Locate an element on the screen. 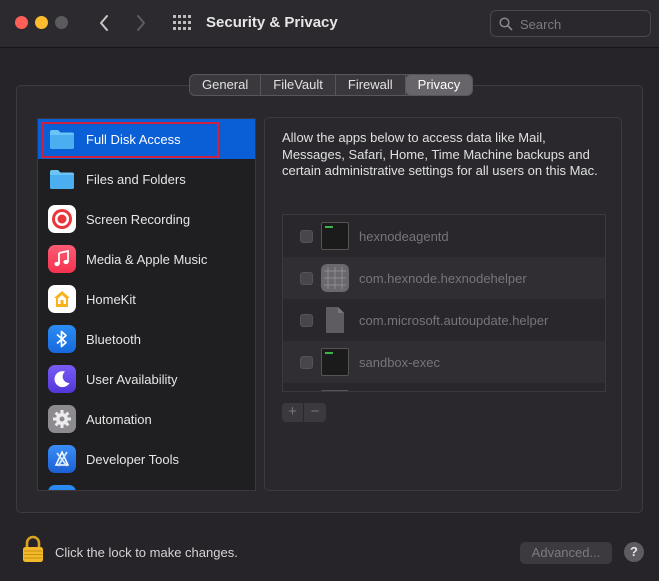 This screenshot has width=659, height=581. homekit-icon is located at coordinates (62, 299).